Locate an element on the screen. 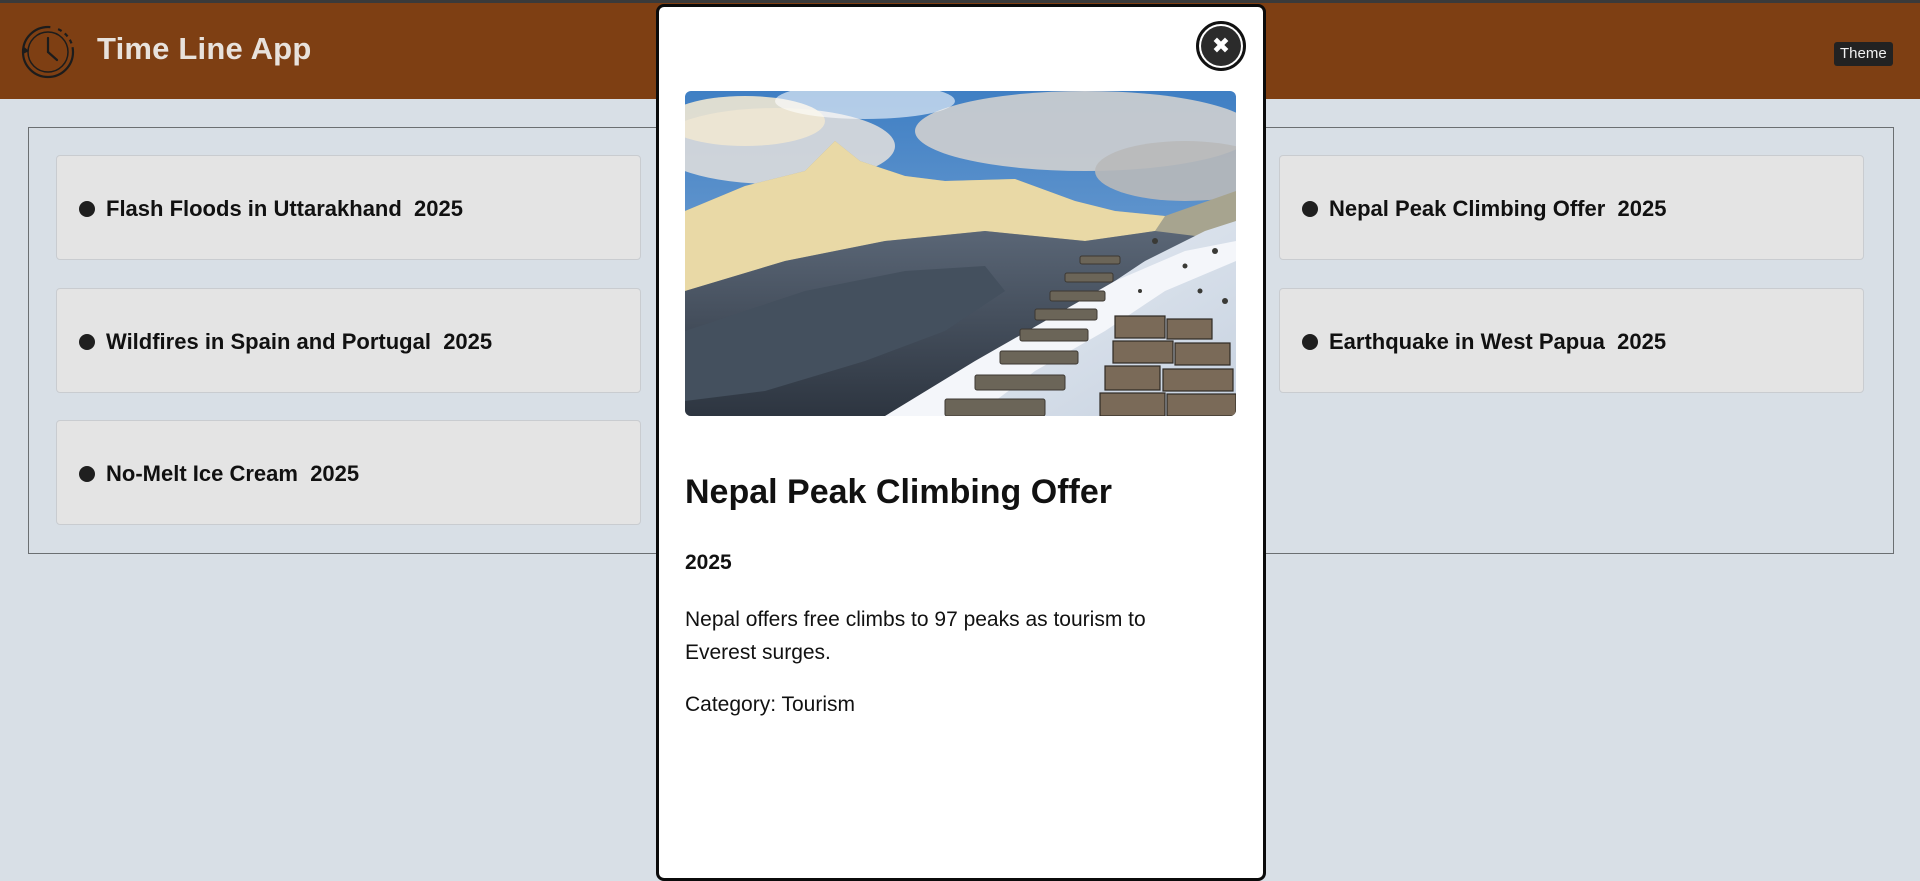 The height and width of the screenshot is (881, 1920). event-title: Flash Floods in Uttarakhand is located at coordinates (254, 208).